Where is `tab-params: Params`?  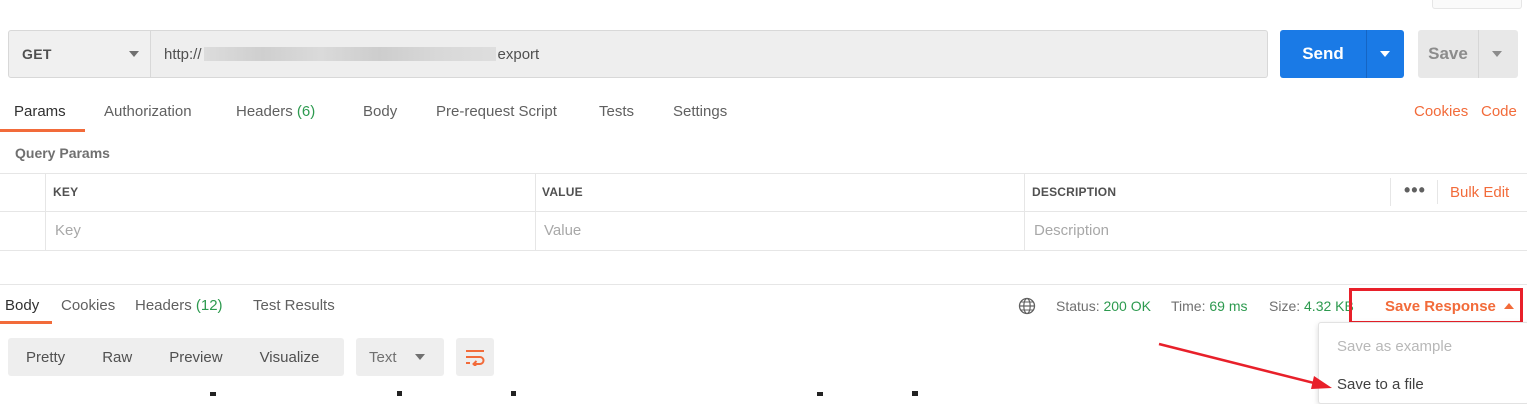
tab-params: Params is located at coordinates (40, 111).